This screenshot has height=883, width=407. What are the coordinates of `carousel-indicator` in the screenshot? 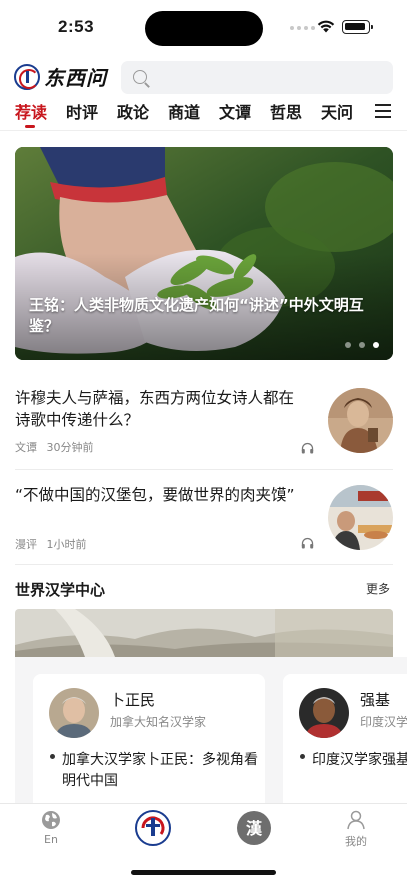 It's located at (362, 345).